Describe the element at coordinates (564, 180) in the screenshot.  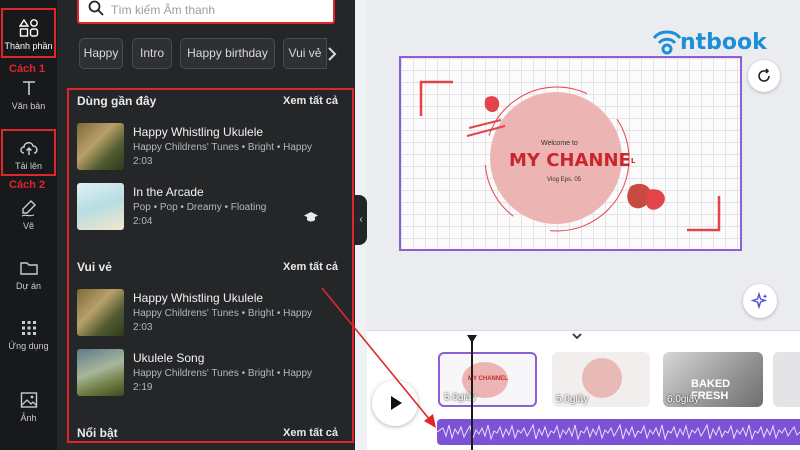
I see `slide-vlog-text: Vlog Eps. 05` at that location.